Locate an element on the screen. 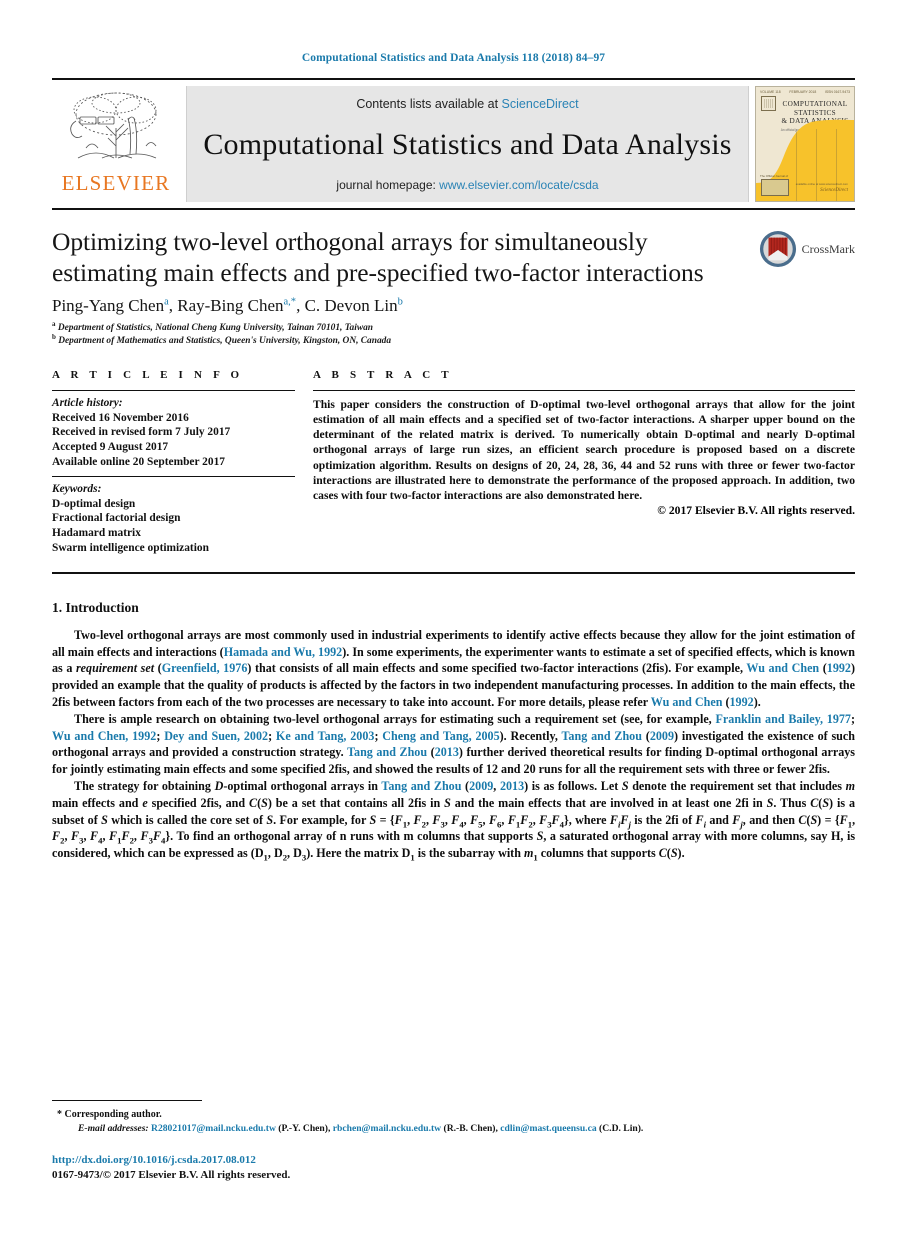 The width and height of the screenshot is (907, 1238). contents-prefix: Contents lists available at is located at coordinates (429, 104).